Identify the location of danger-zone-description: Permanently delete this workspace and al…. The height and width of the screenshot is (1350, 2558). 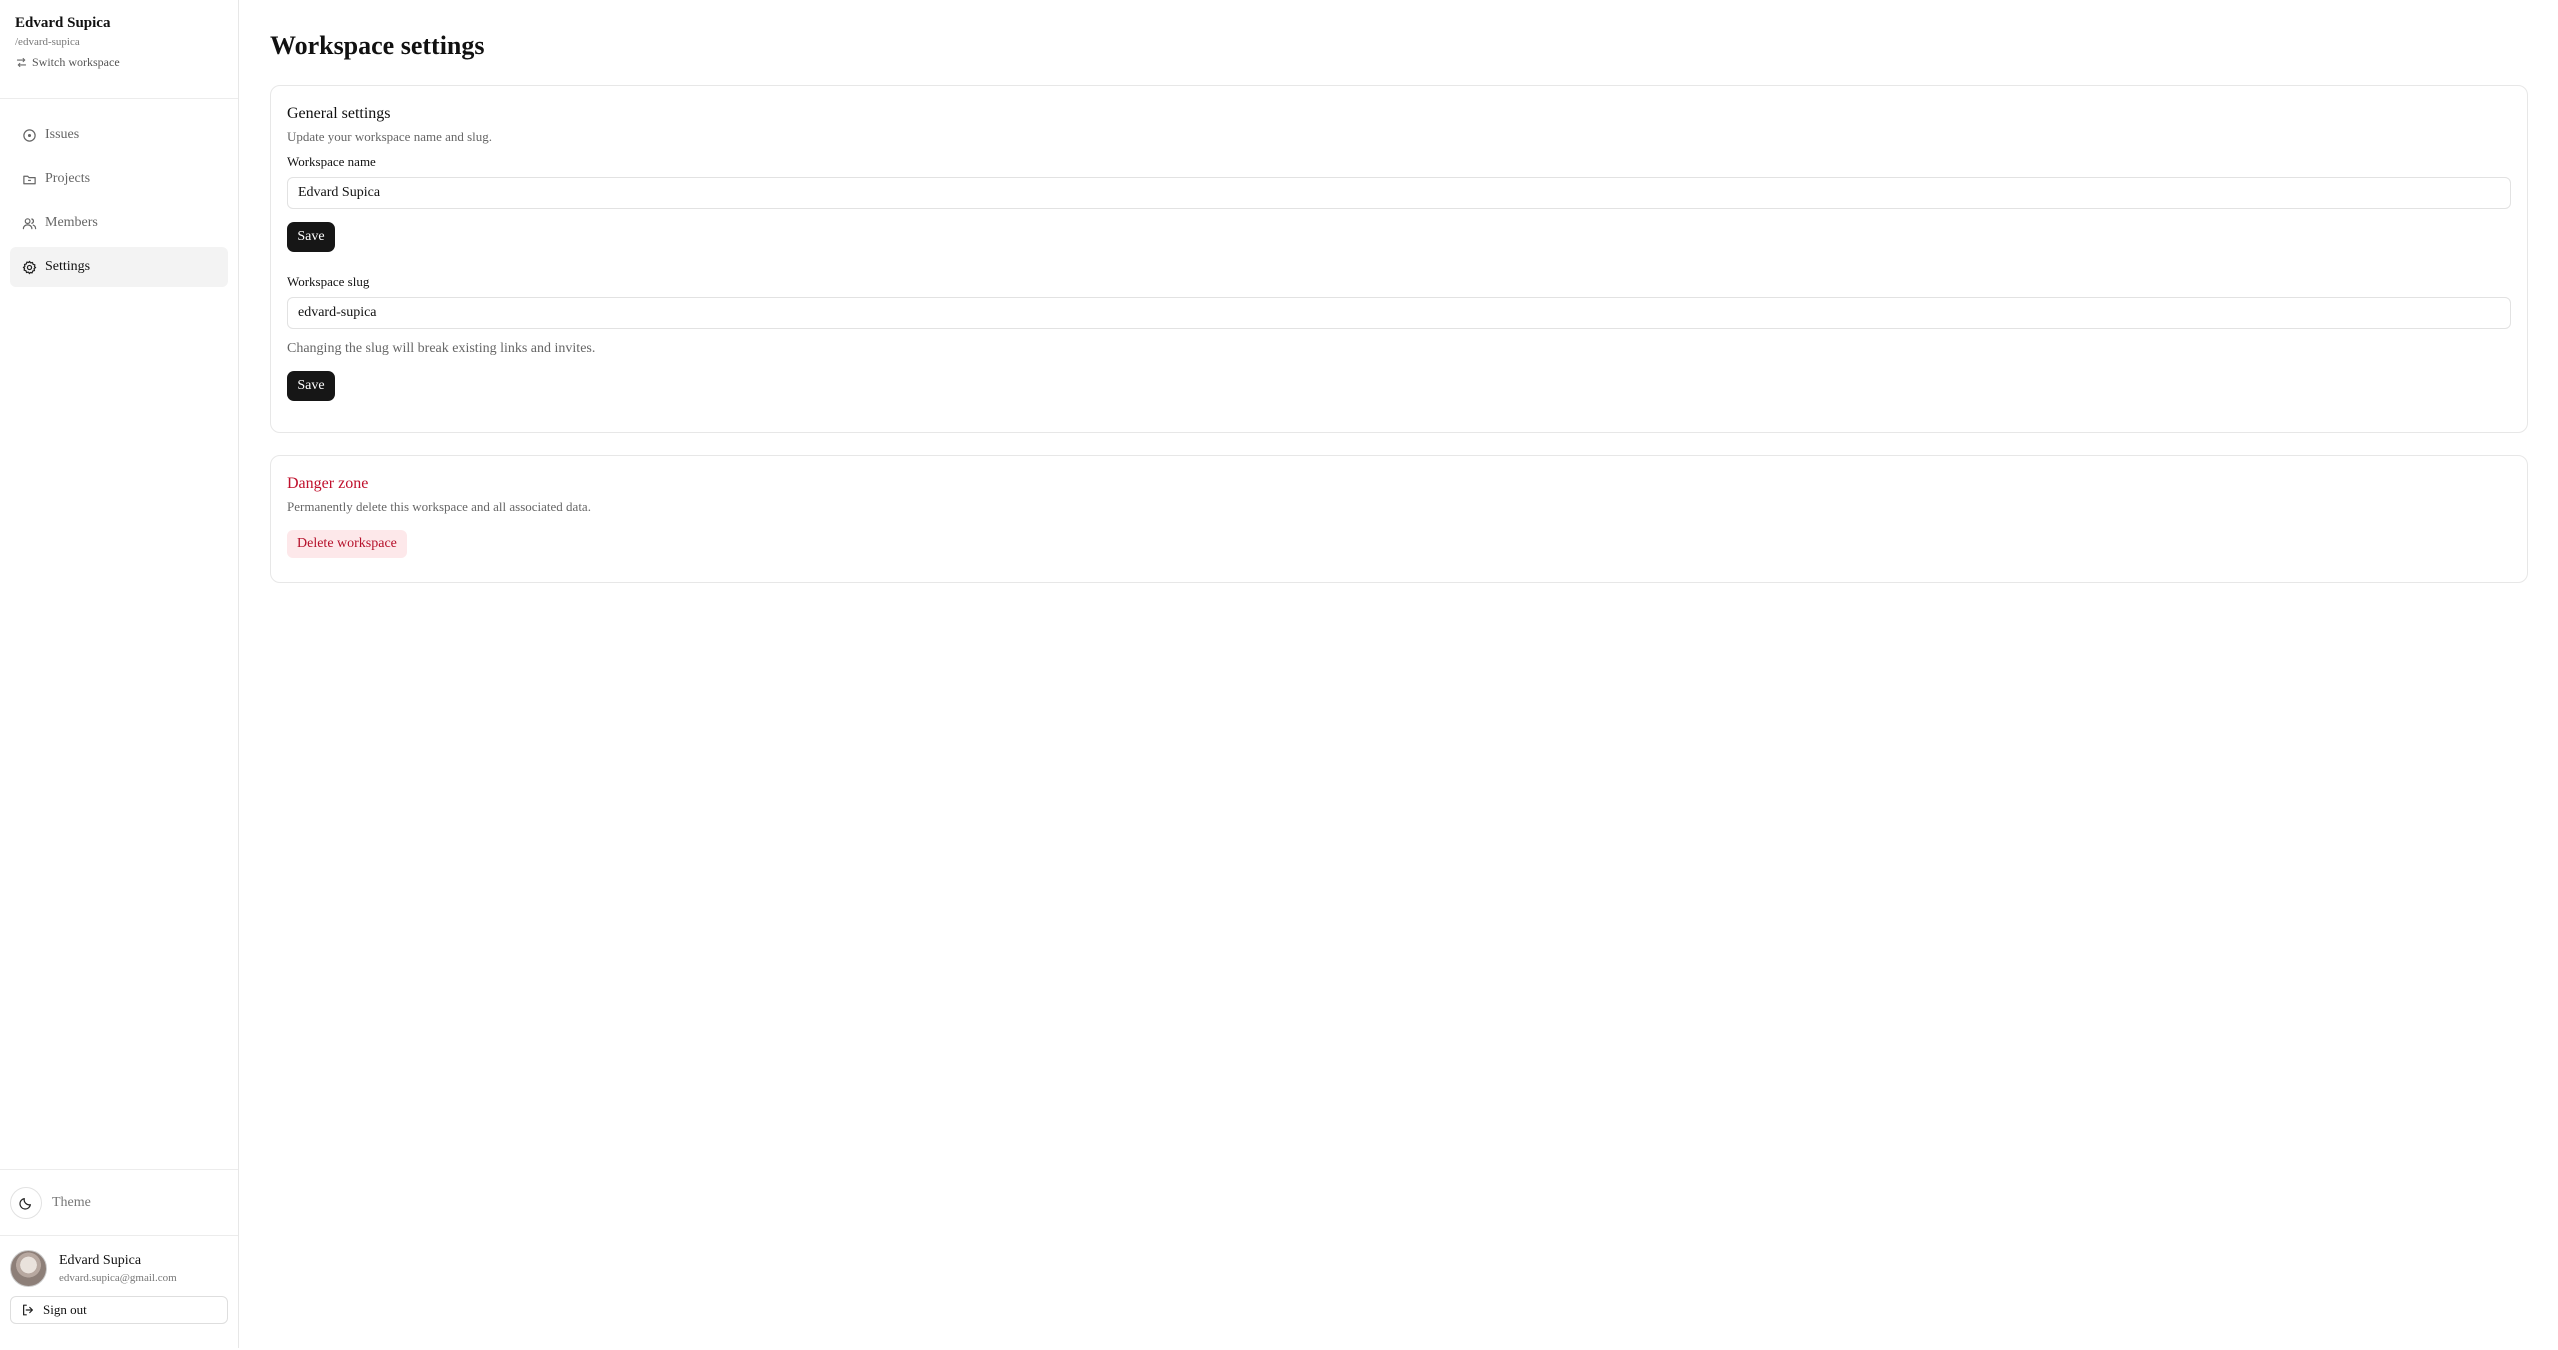
(439, 506).